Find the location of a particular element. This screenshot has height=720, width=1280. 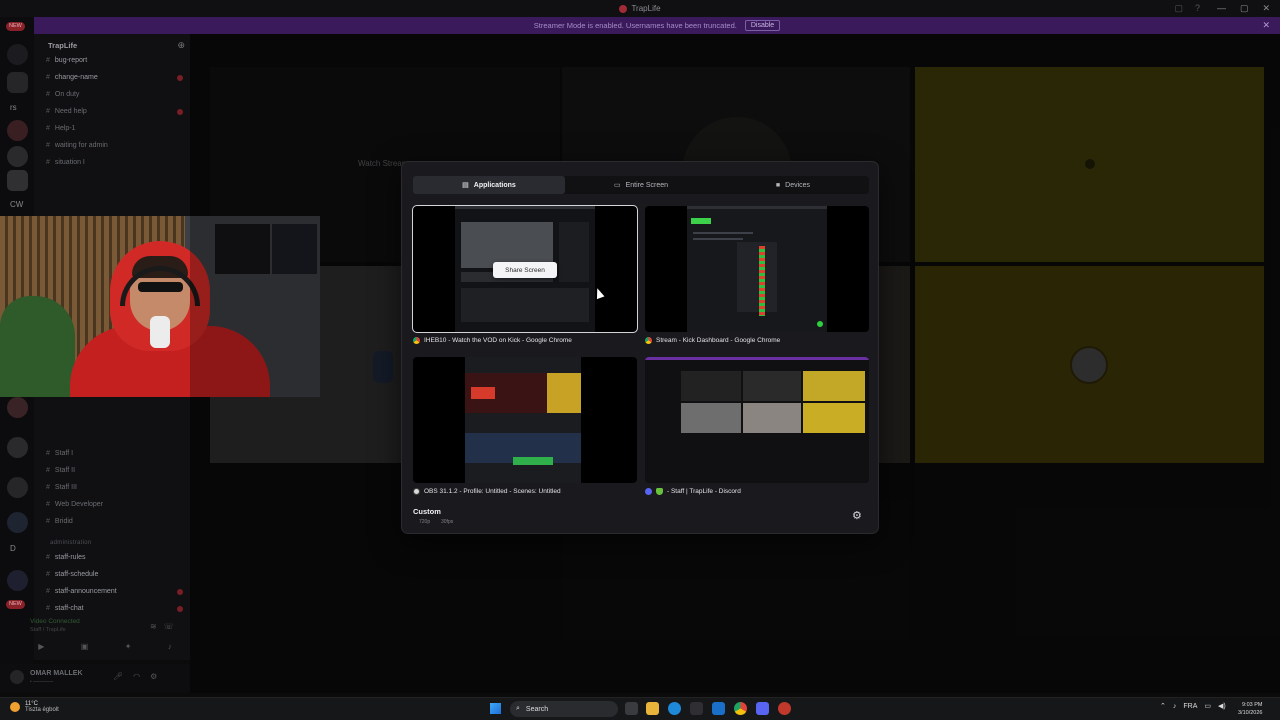

voice-channel-name: Staff / TrapLife is located at coordinates (48, 630).